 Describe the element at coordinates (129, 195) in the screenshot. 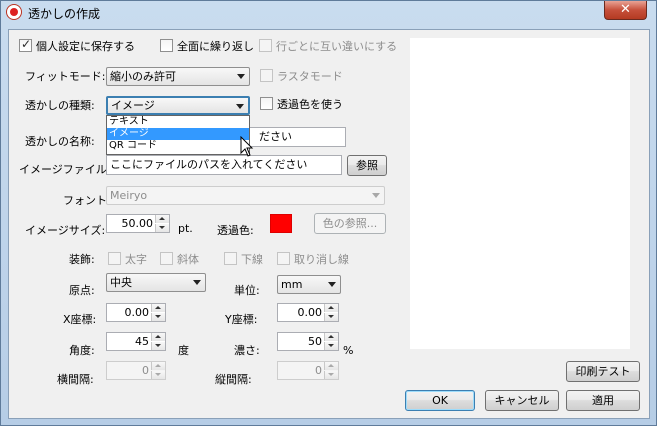

I see `font-value: Meiryo` at that location.